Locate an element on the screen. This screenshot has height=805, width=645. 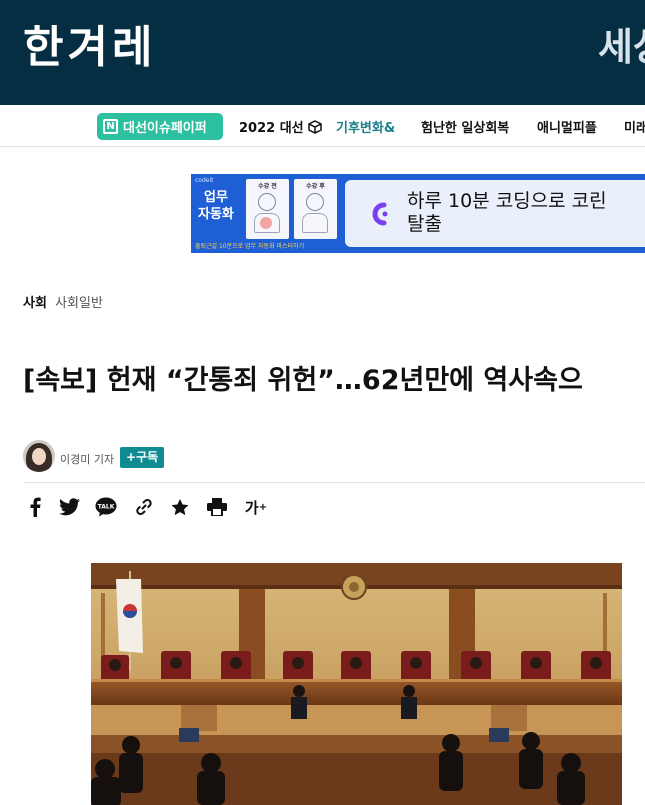
ad-title-line1: 업무 is located at coordinates (215, 197).